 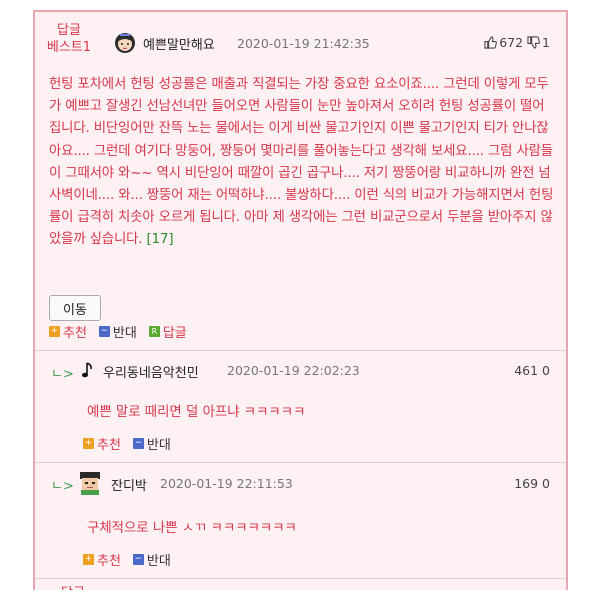 I want to click on vote-counts: 672 1, so click(x=517, y=42).